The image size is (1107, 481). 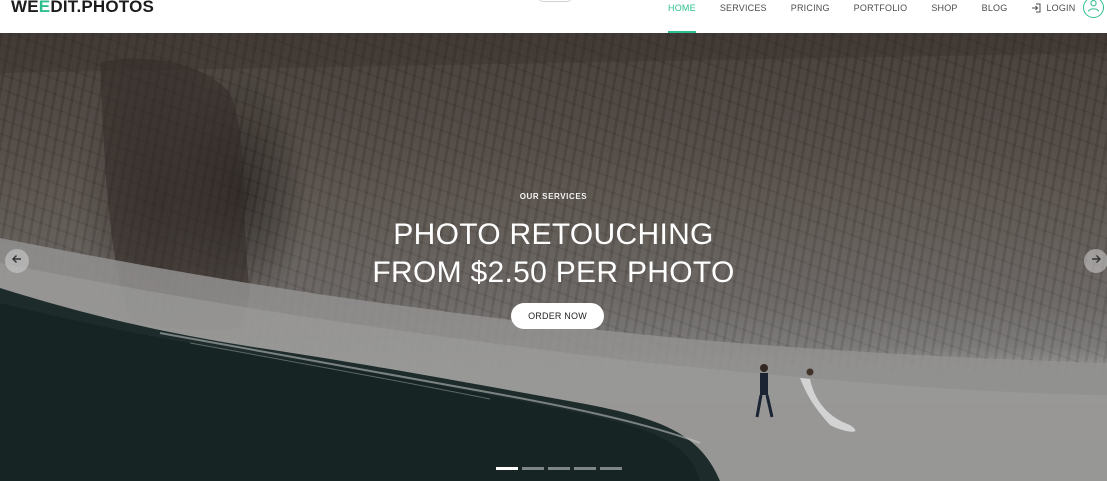 What do you see at coordinates (1061, 8) in the screenshot?
I see `login-label: LOGIN` at bounding box center [1061, 8].